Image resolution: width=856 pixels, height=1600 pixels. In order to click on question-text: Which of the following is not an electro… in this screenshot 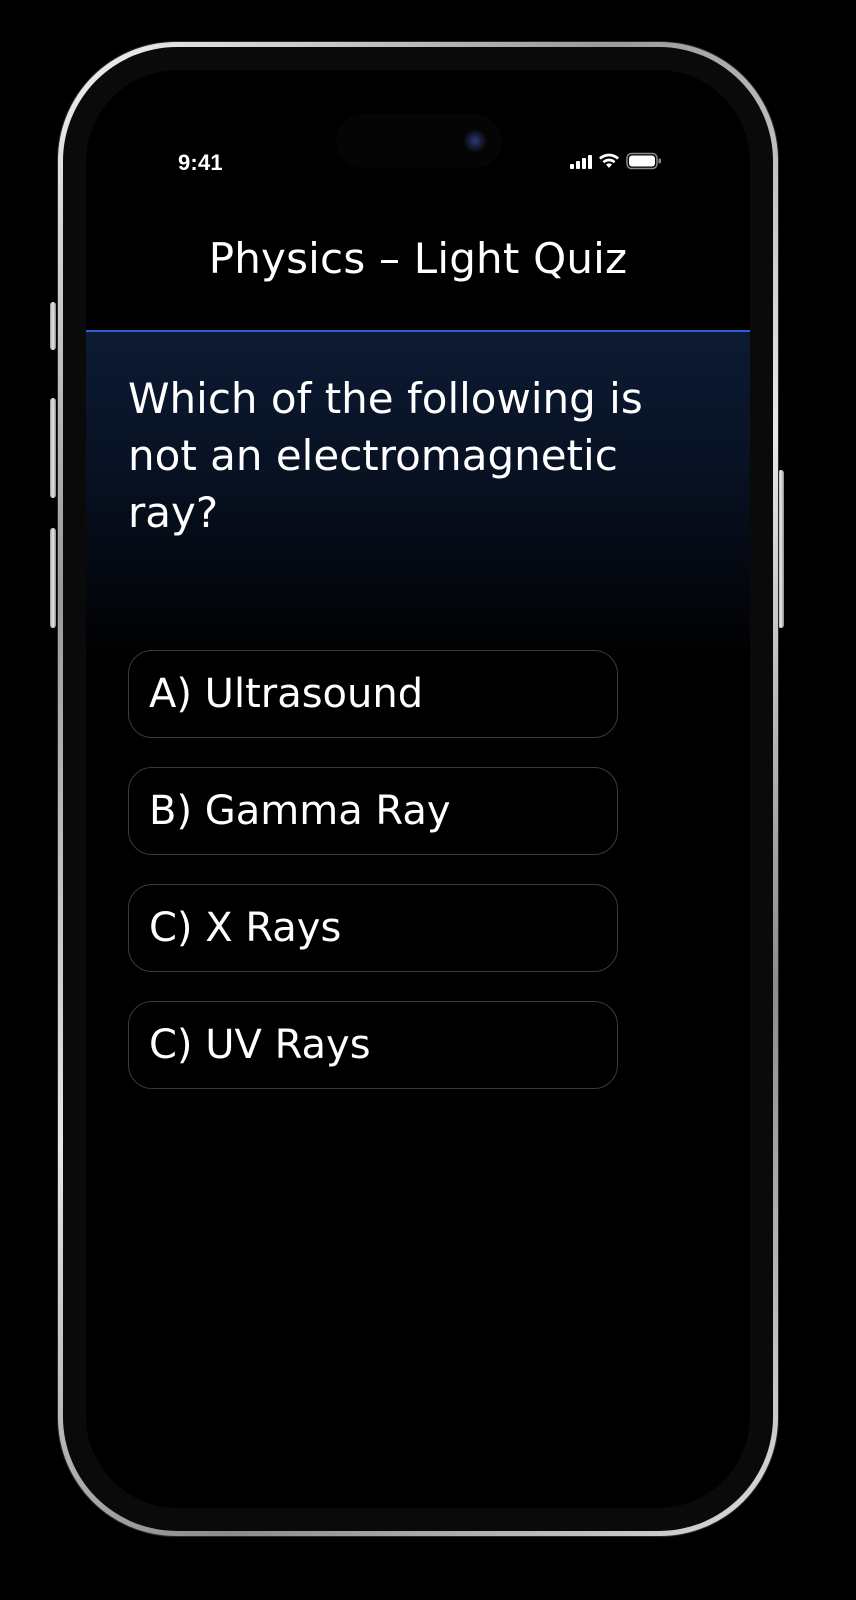, I will do `click(385, 455)`.